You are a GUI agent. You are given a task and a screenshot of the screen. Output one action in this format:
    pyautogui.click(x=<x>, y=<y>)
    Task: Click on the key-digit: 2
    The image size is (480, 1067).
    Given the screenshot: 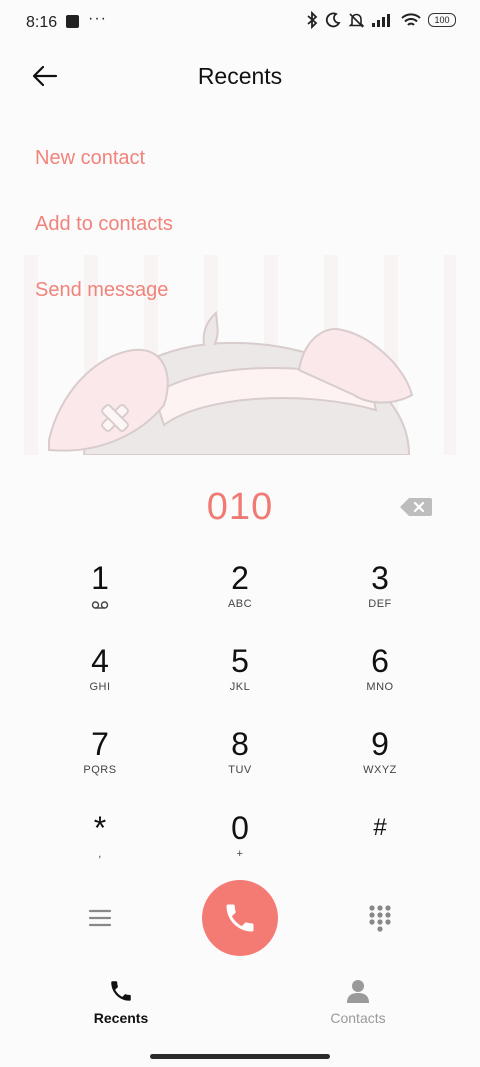 What is the action you would take?
    pyautogui.click(x=240, y=578)
    